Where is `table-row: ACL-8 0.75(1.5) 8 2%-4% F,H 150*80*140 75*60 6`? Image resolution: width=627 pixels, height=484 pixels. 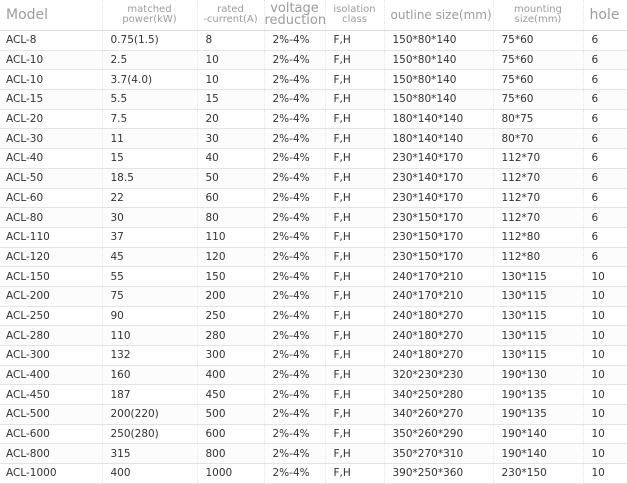
table-row: ACL-8 0.75(1.5) 8 2%-4% F,H 150*80*140 75*60 6 is located at coordinates (313, 40).